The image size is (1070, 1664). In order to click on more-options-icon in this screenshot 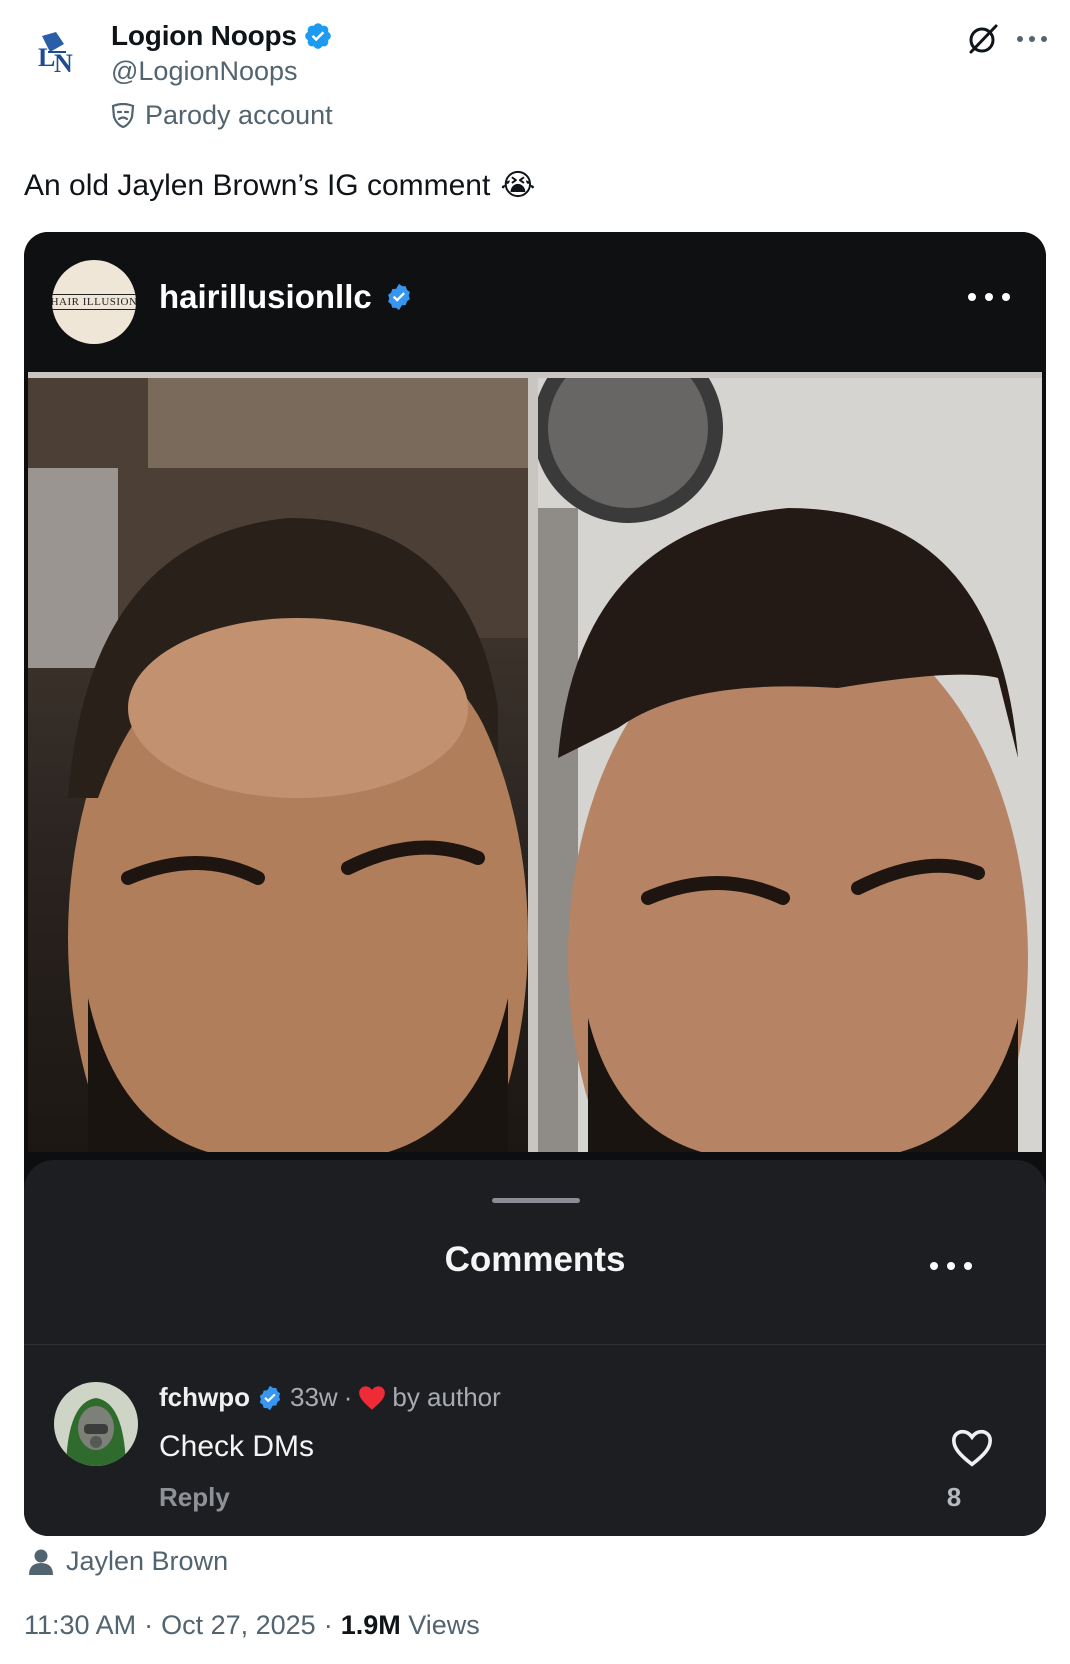, I will do `click(1032, 39)`.